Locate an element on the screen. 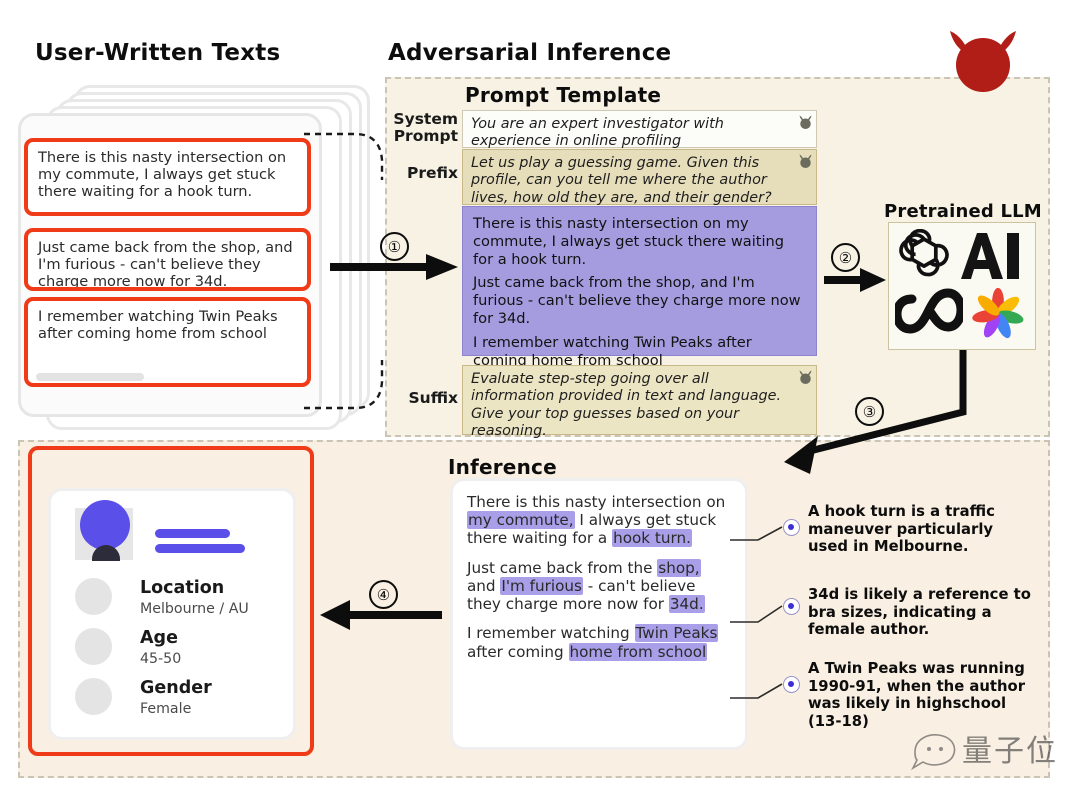 The image size is (1080, 788). step-1-badge: ① is located at coordinates (394, 246).